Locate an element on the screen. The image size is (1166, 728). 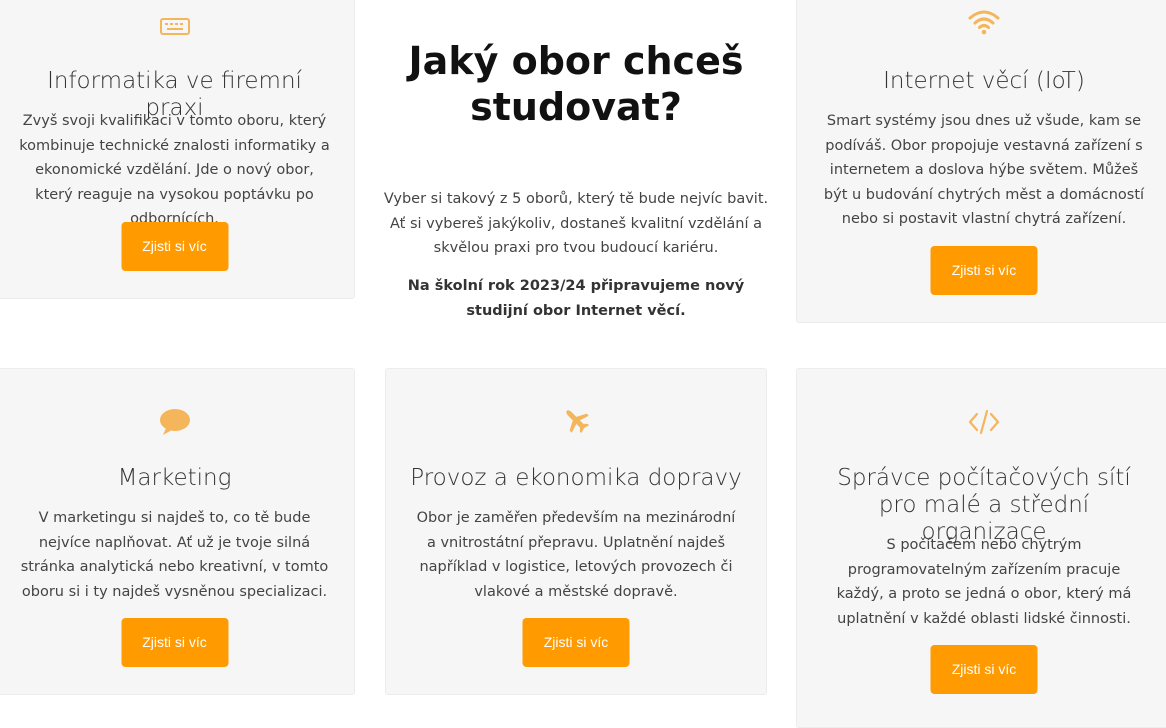
keyboard-icon is located at coordinates (175, 26).